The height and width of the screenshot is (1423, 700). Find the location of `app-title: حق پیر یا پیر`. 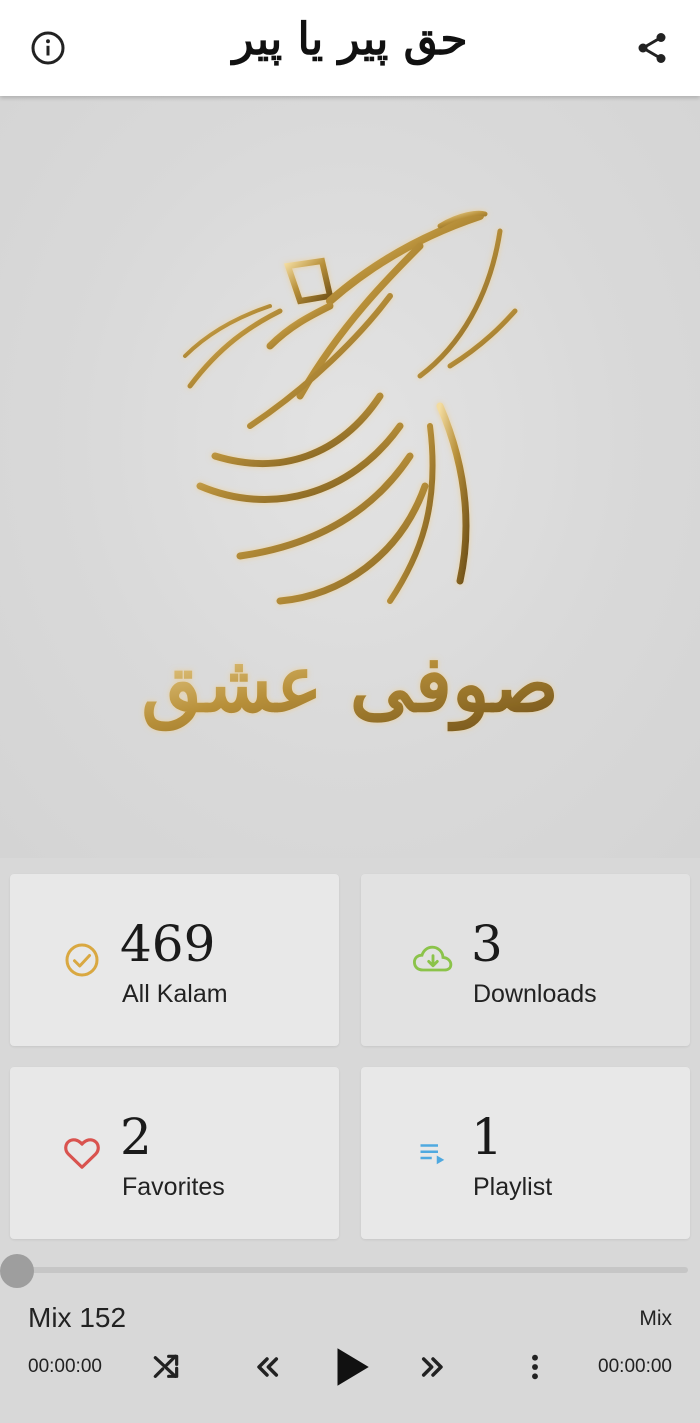

app-title: حق پیر یا پیر is located at coordinates (350, 39).